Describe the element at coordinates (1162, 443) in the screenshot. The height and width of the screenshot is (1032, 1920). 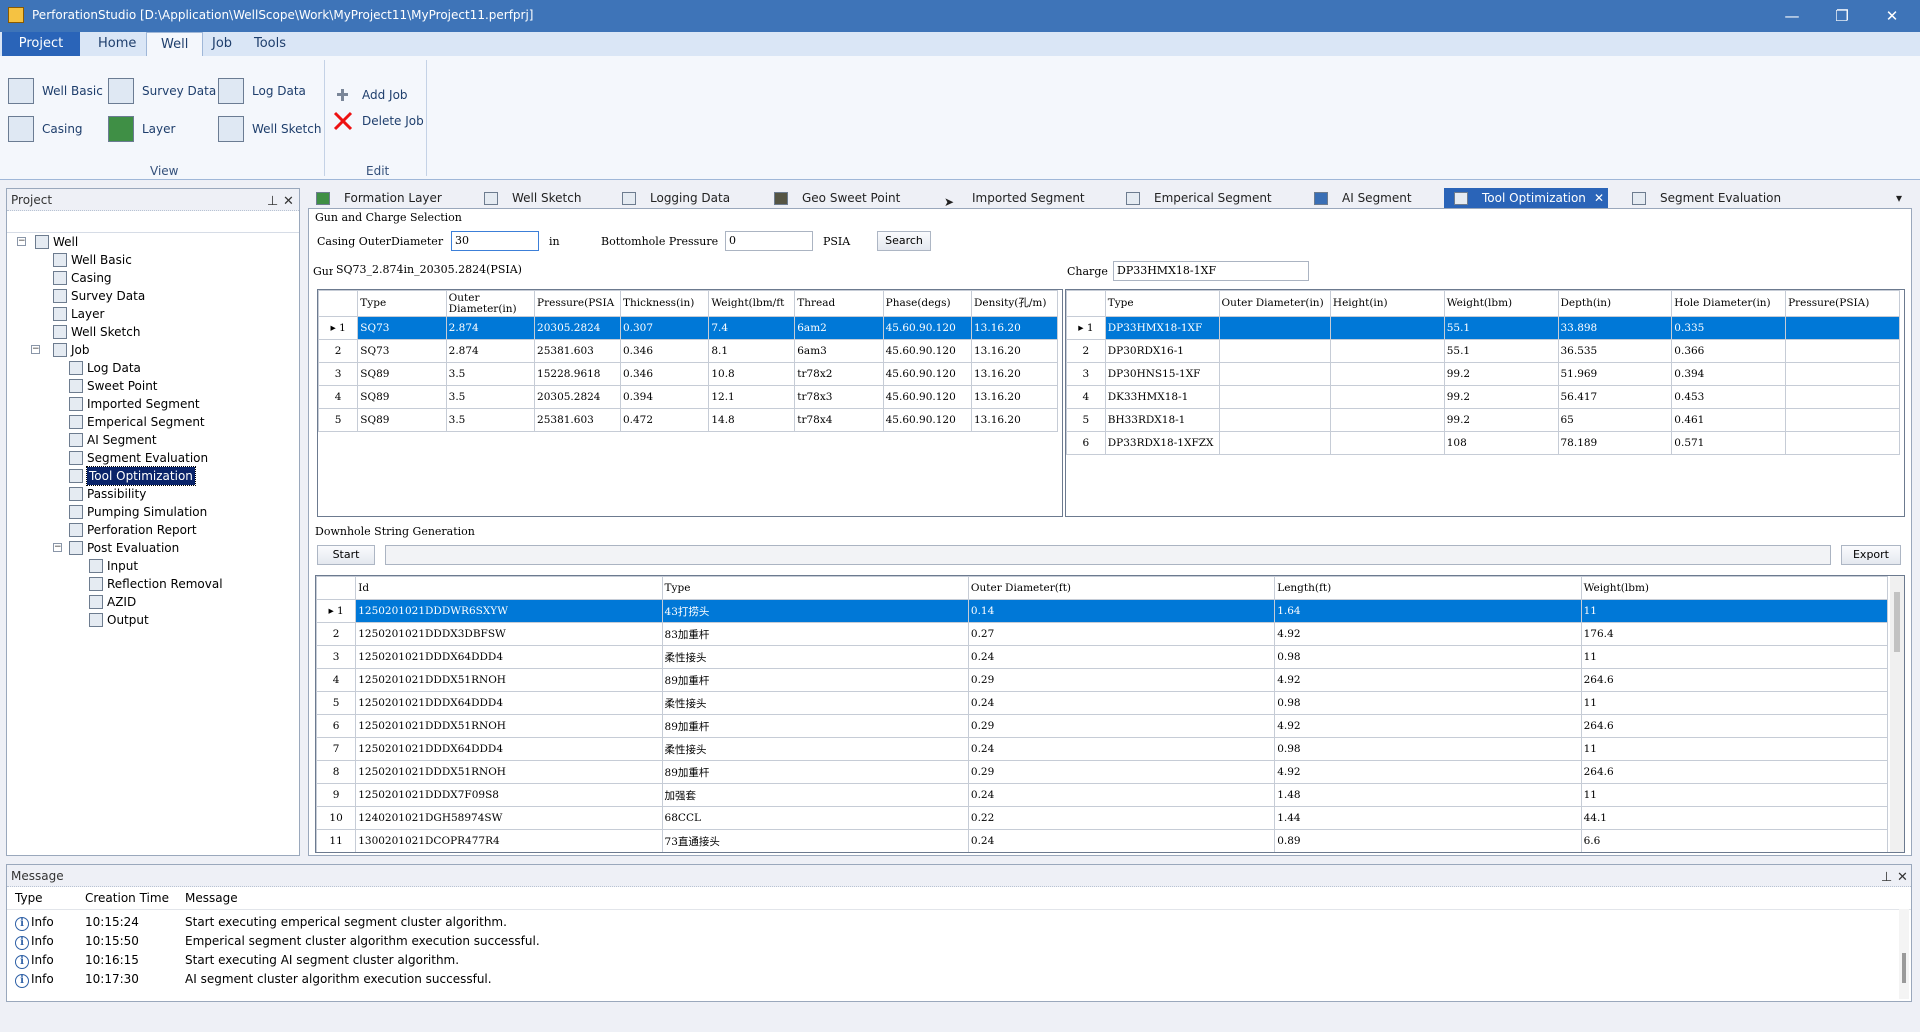
I see `table-cell: DP33RDX18-1XFZX` at that location.